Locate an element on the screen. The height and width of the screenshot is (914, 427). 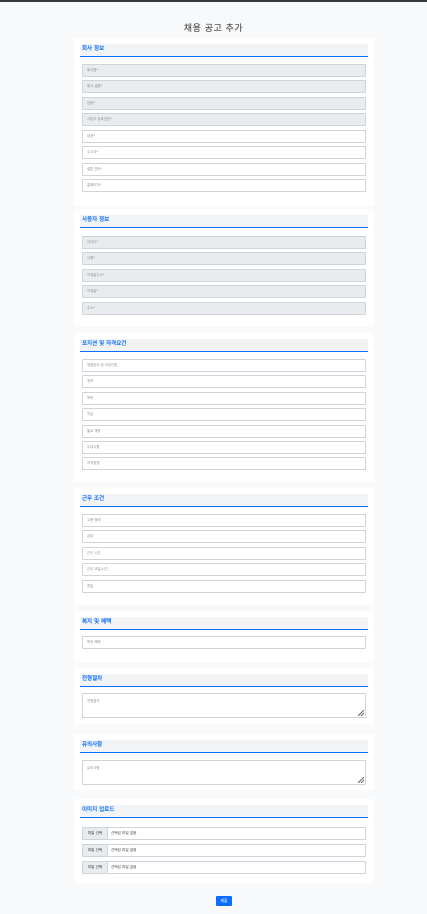
required-skills-field: 필요 역량 is located at coordinates (224, 431).